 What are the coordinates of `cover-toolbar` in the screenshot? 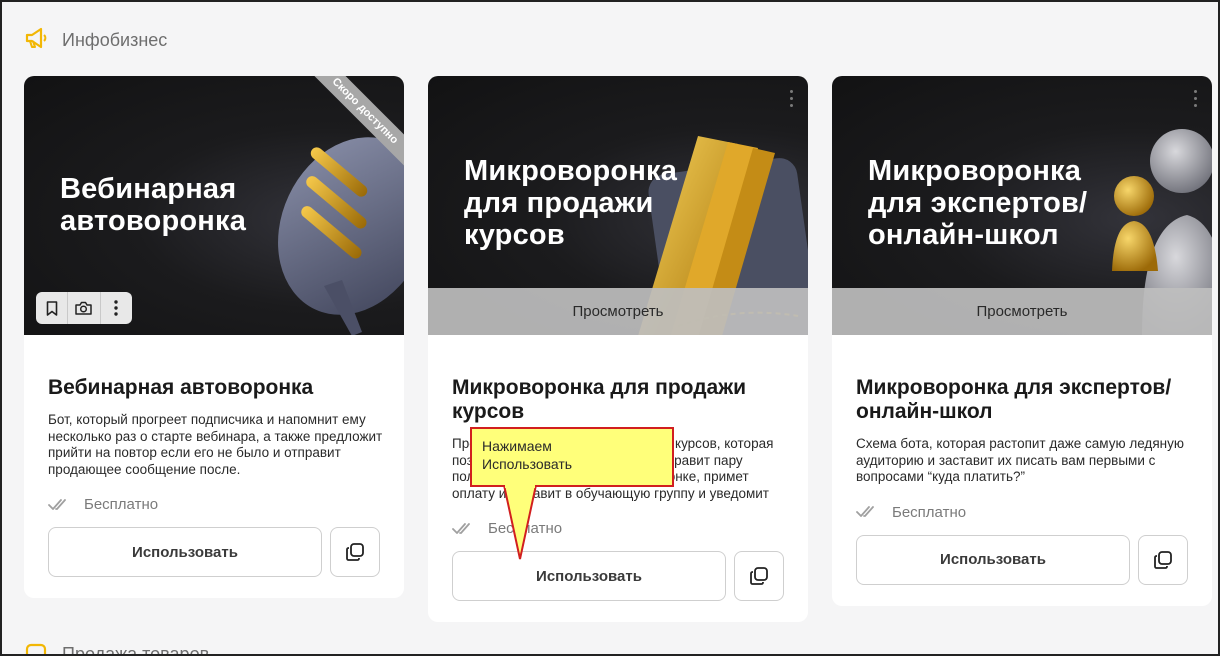 It's located at (84, 308).